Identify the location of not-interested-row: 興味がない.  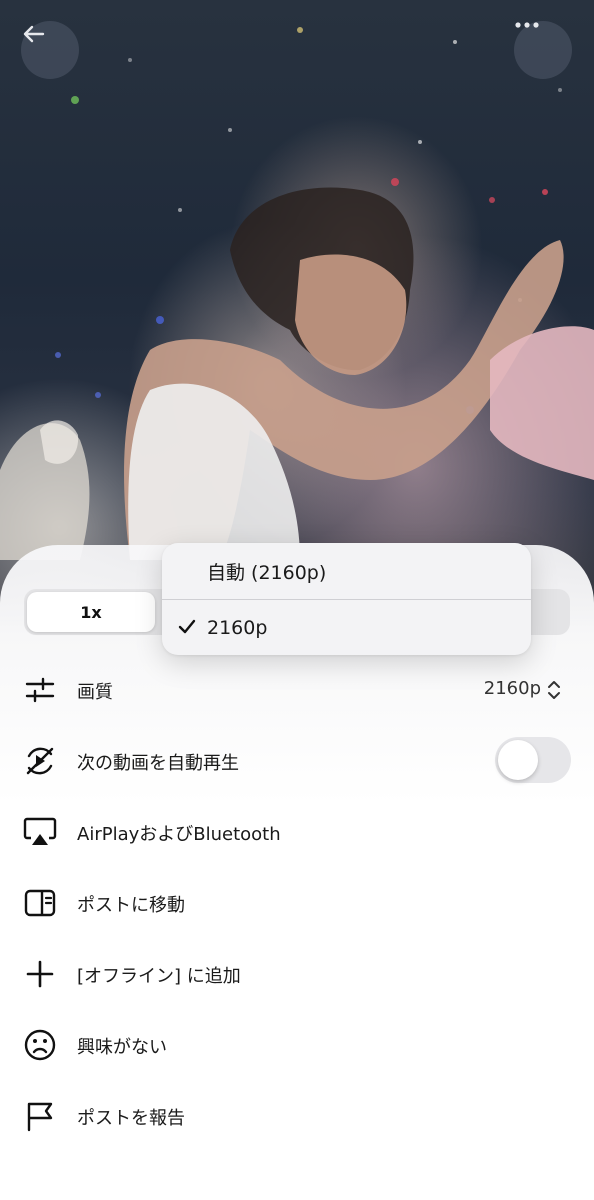
(297, 1044).